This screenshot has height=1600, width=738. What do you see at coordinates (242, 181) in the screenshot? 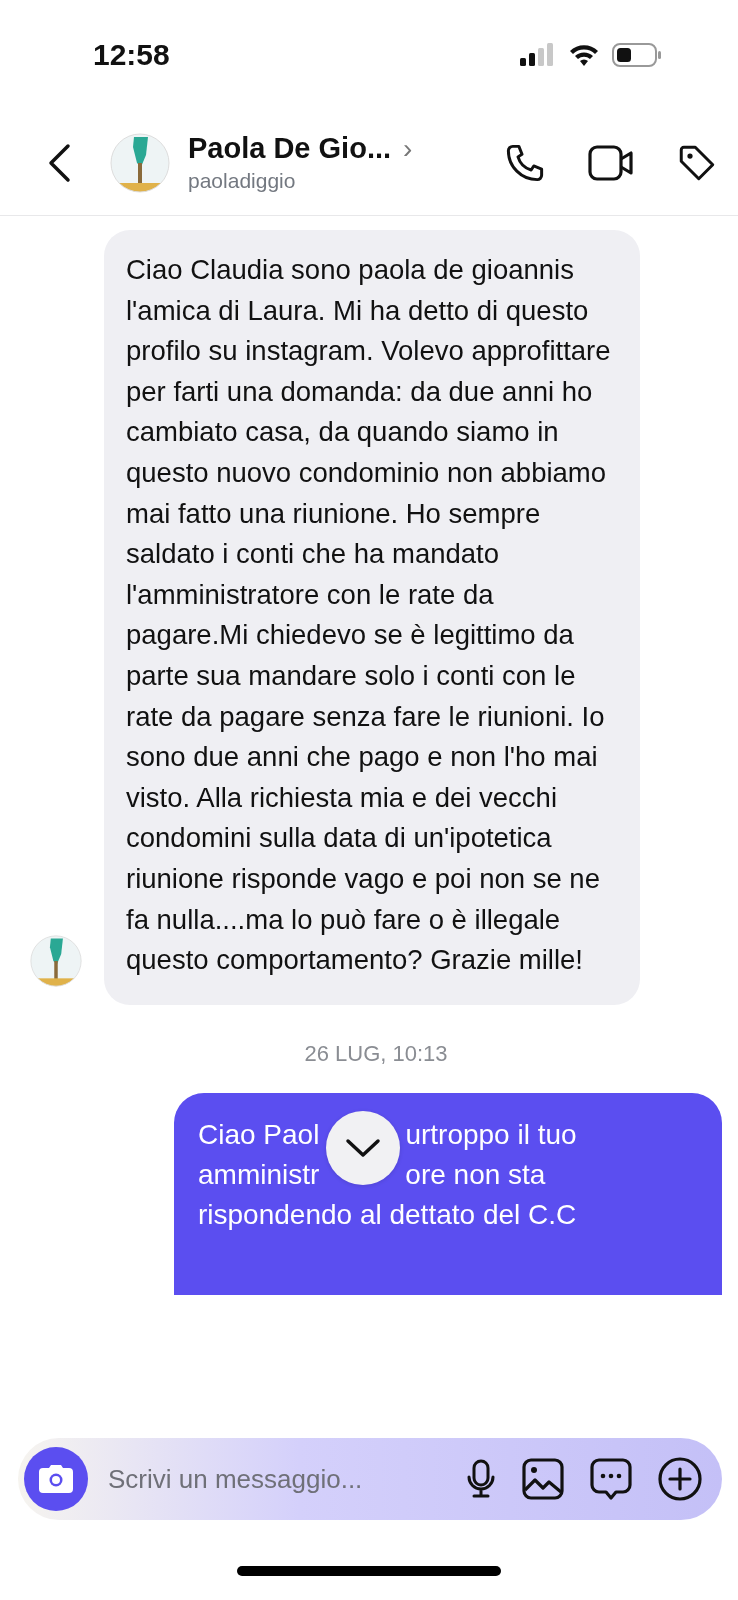
I see `contact-username: paoladiggio` at bounding box center [242, 181].